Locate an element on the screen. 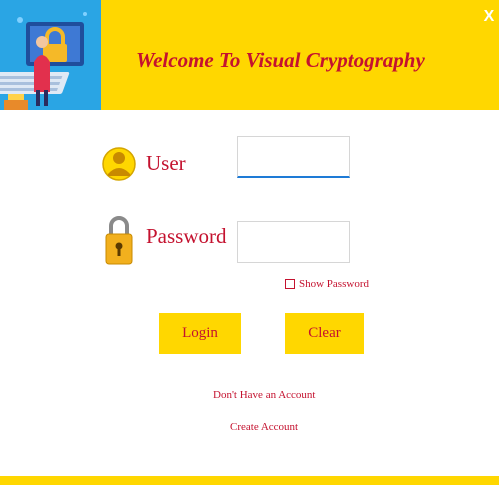  clear-button: Clear is located at coordinates (324, 333).